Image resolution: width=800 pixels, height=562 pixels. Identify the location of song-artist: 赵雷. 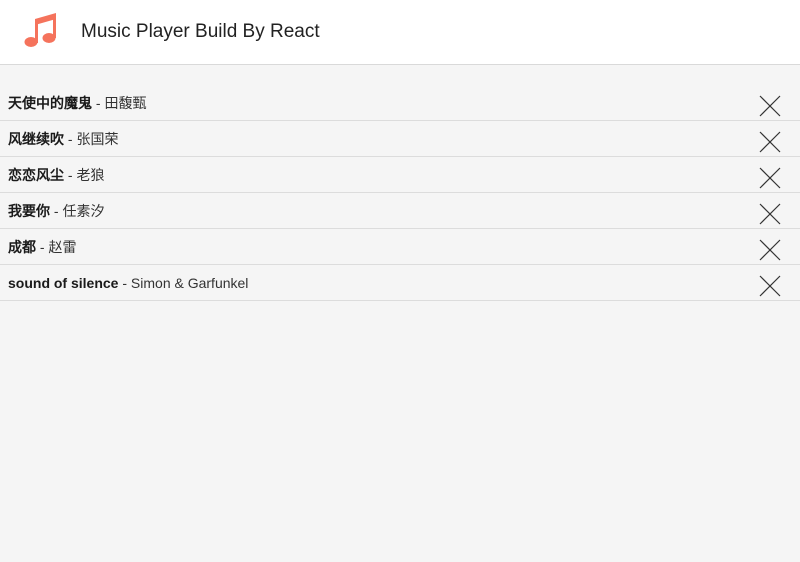
(62, 247).